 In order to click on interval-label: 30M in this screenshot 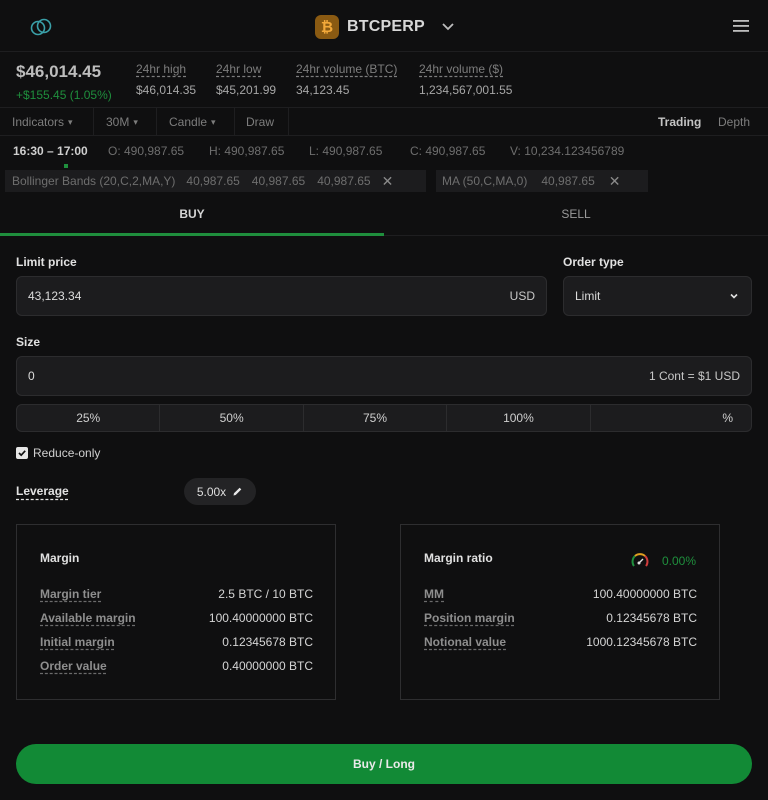, I will do `click(118, 122)`.